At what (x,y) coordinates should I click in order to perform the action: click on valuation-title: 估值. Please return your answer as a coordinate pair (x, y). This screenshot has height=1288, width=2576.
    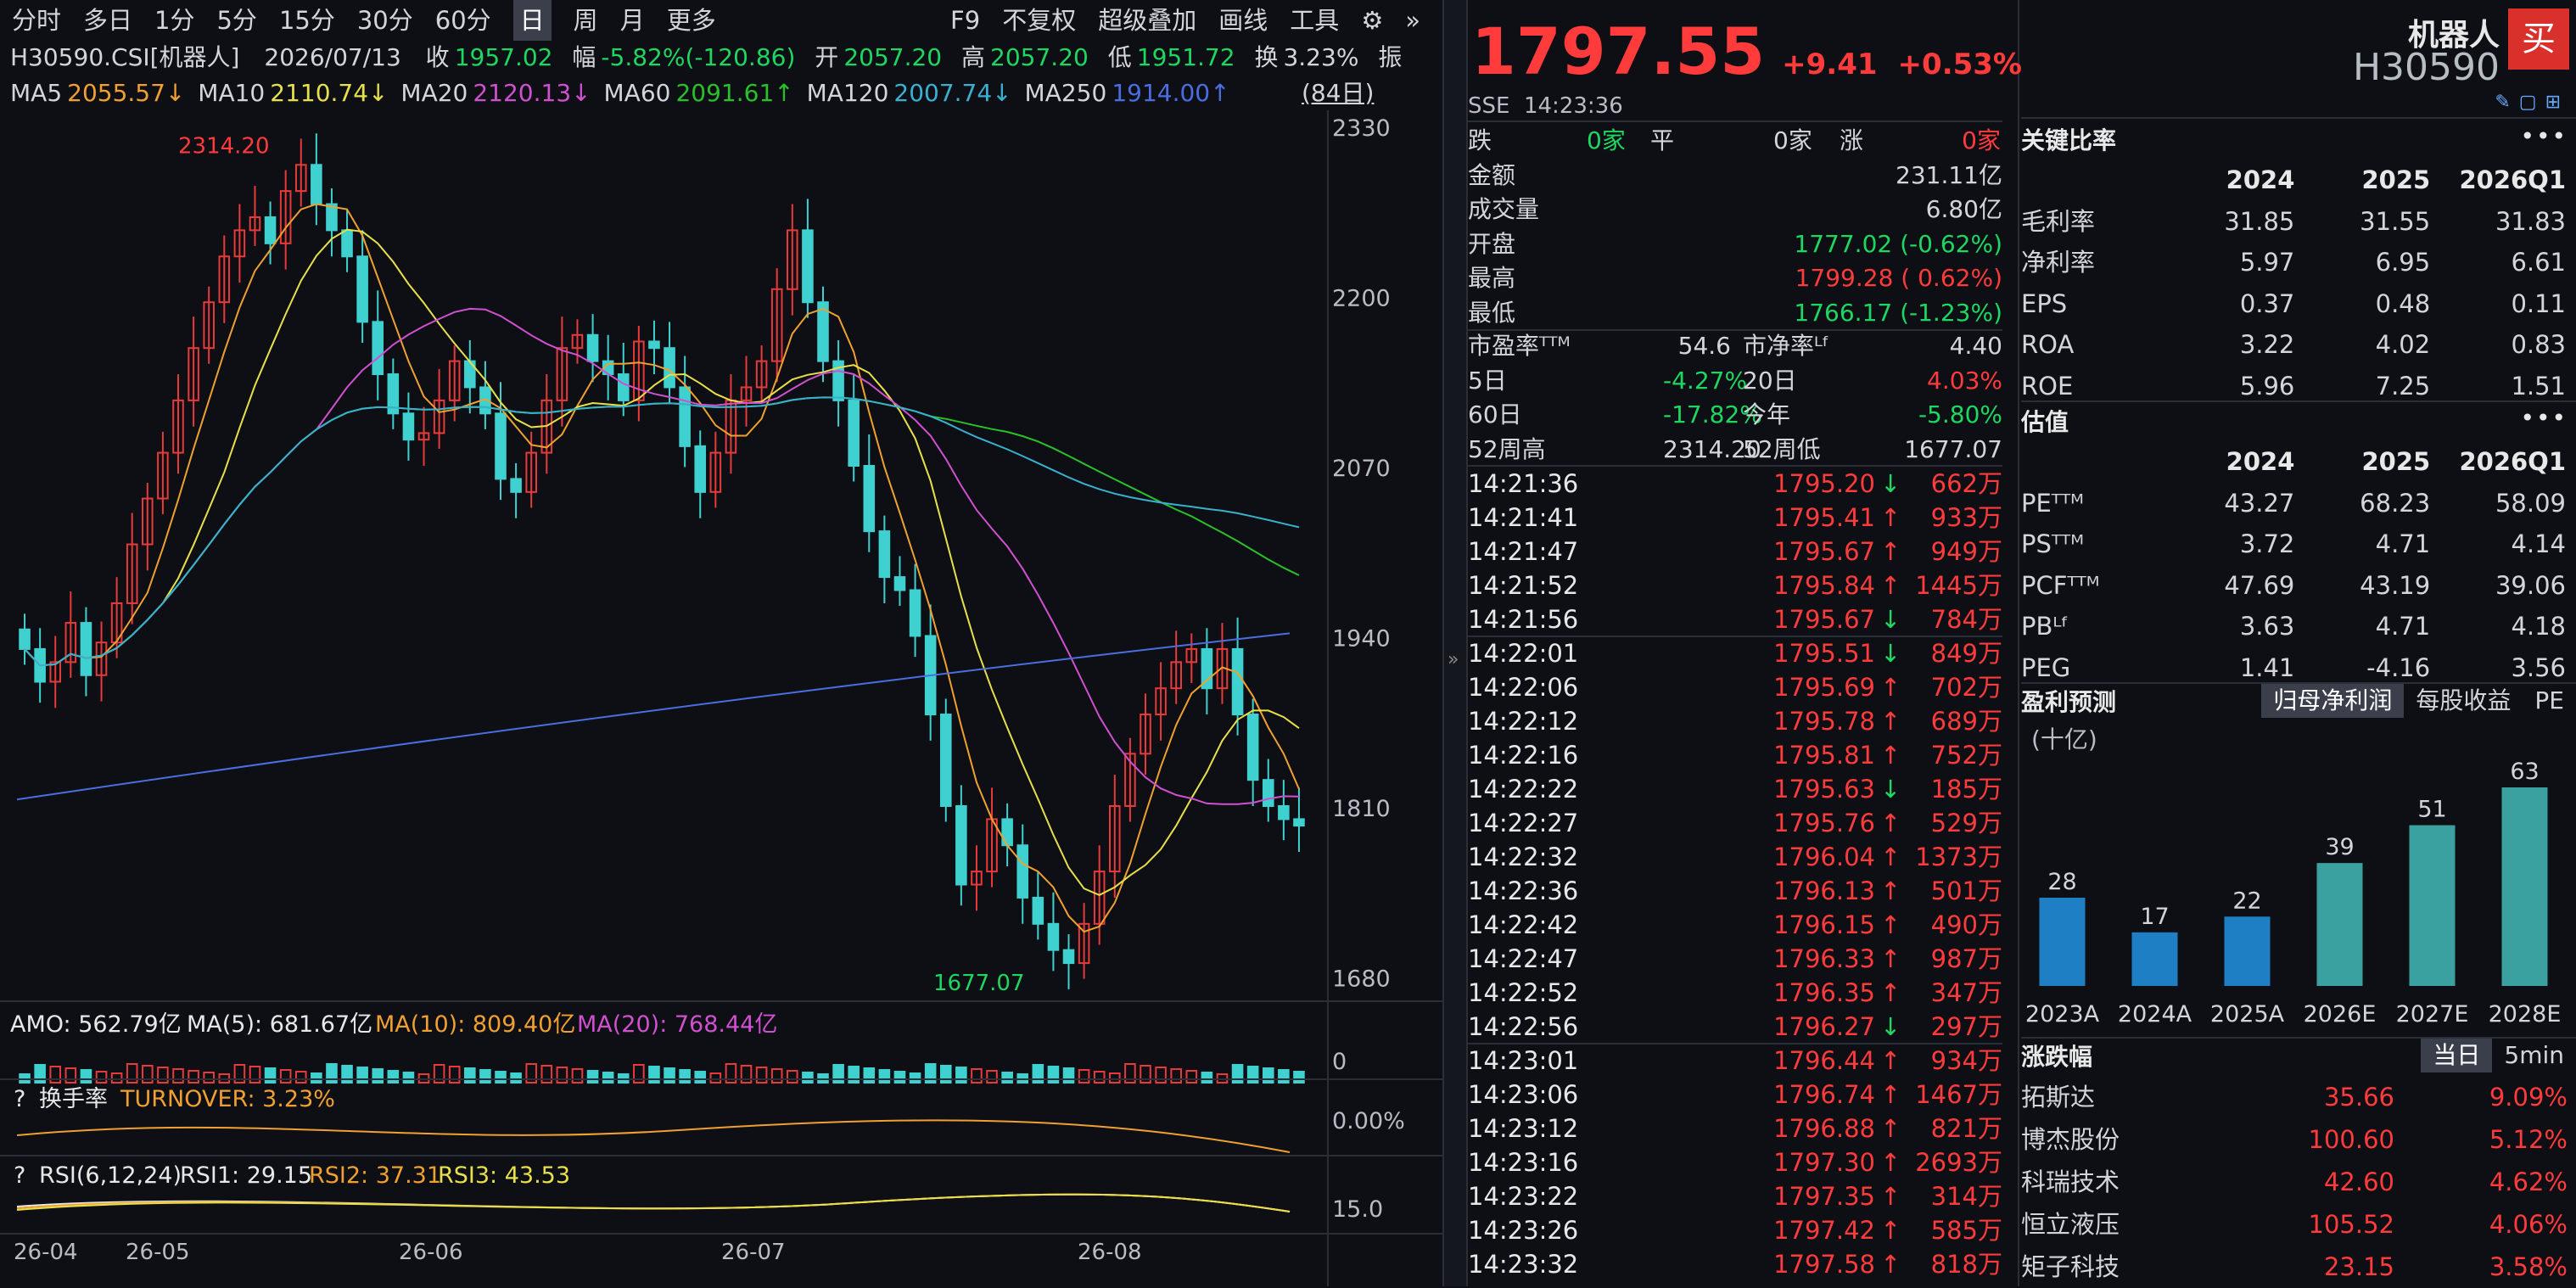
    Looking at the image, I should click on (2045, 422).